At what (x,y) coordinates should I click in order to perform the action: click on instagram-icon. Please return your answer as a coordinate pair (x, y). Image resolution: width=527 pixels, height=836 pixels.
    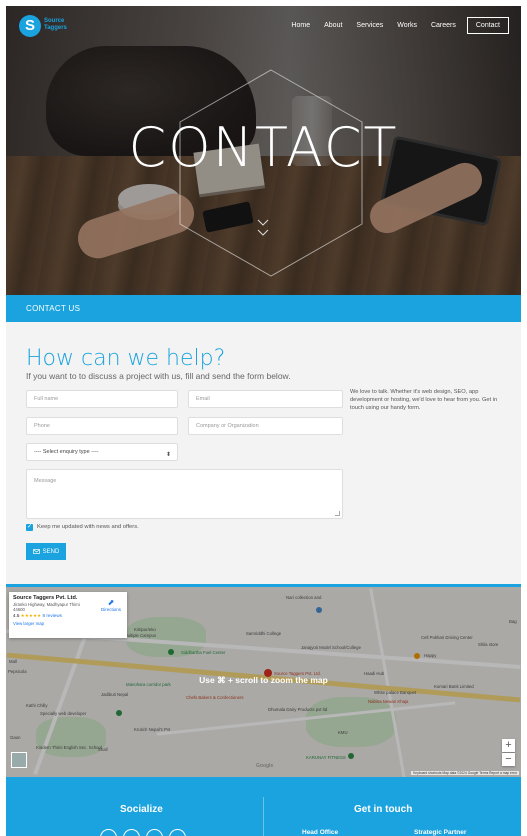
    Looking at the image, I should click on (177, 832).